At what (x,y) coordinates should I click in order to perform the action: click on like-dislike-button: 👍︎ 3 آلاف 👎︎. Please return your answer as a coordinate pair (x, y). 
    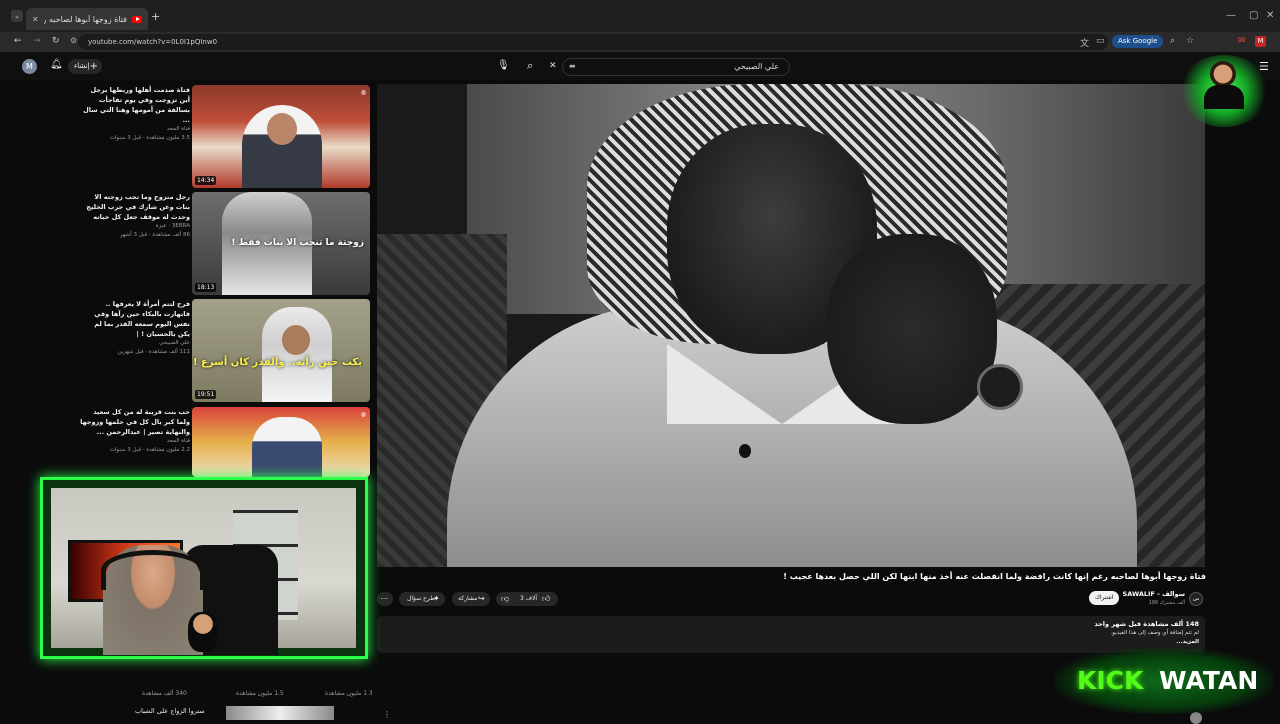
    Looking at the image, I should click on (527, 599).